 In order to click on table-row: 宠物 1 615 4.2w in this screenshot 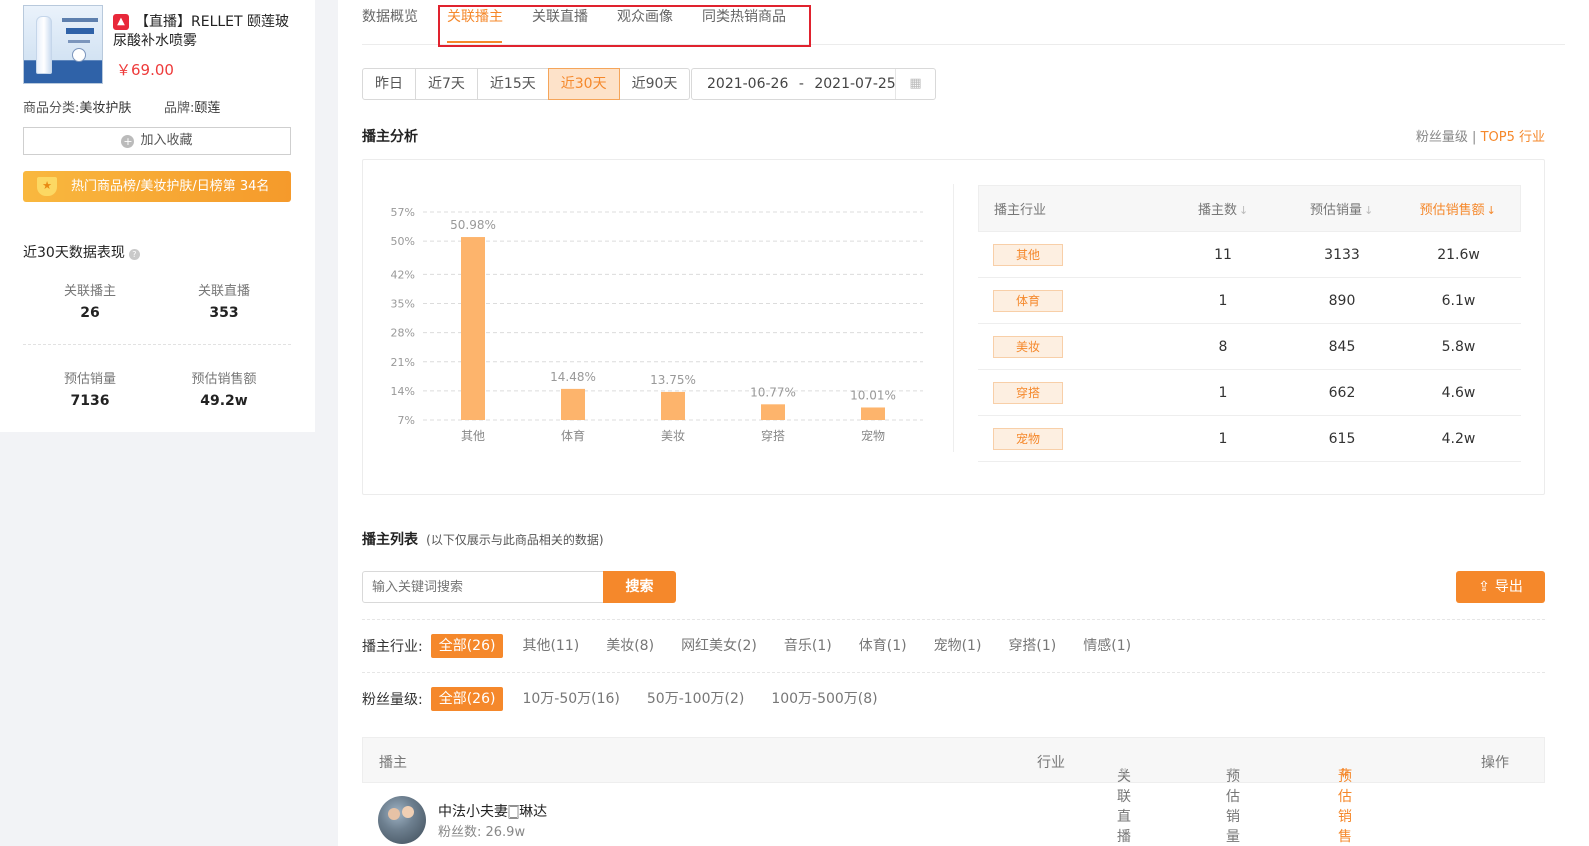, I will do `click(1249, 439)`.